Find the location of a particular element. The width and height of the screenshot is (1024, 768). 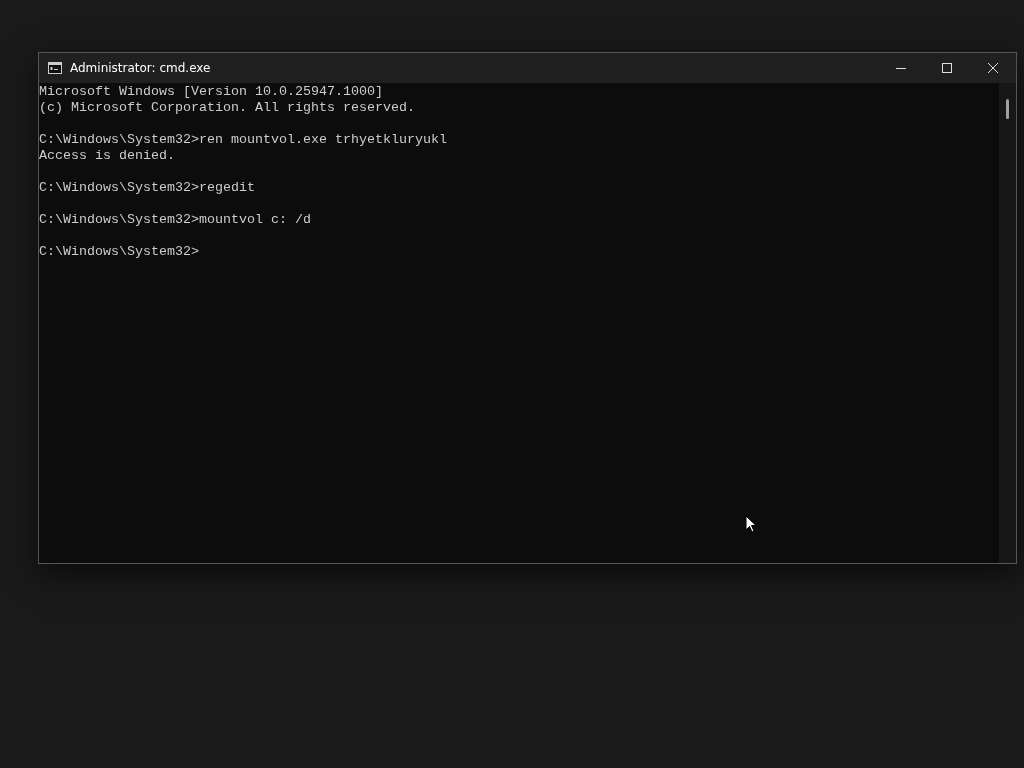

terminal-icon is located at coordinates (55, 68).